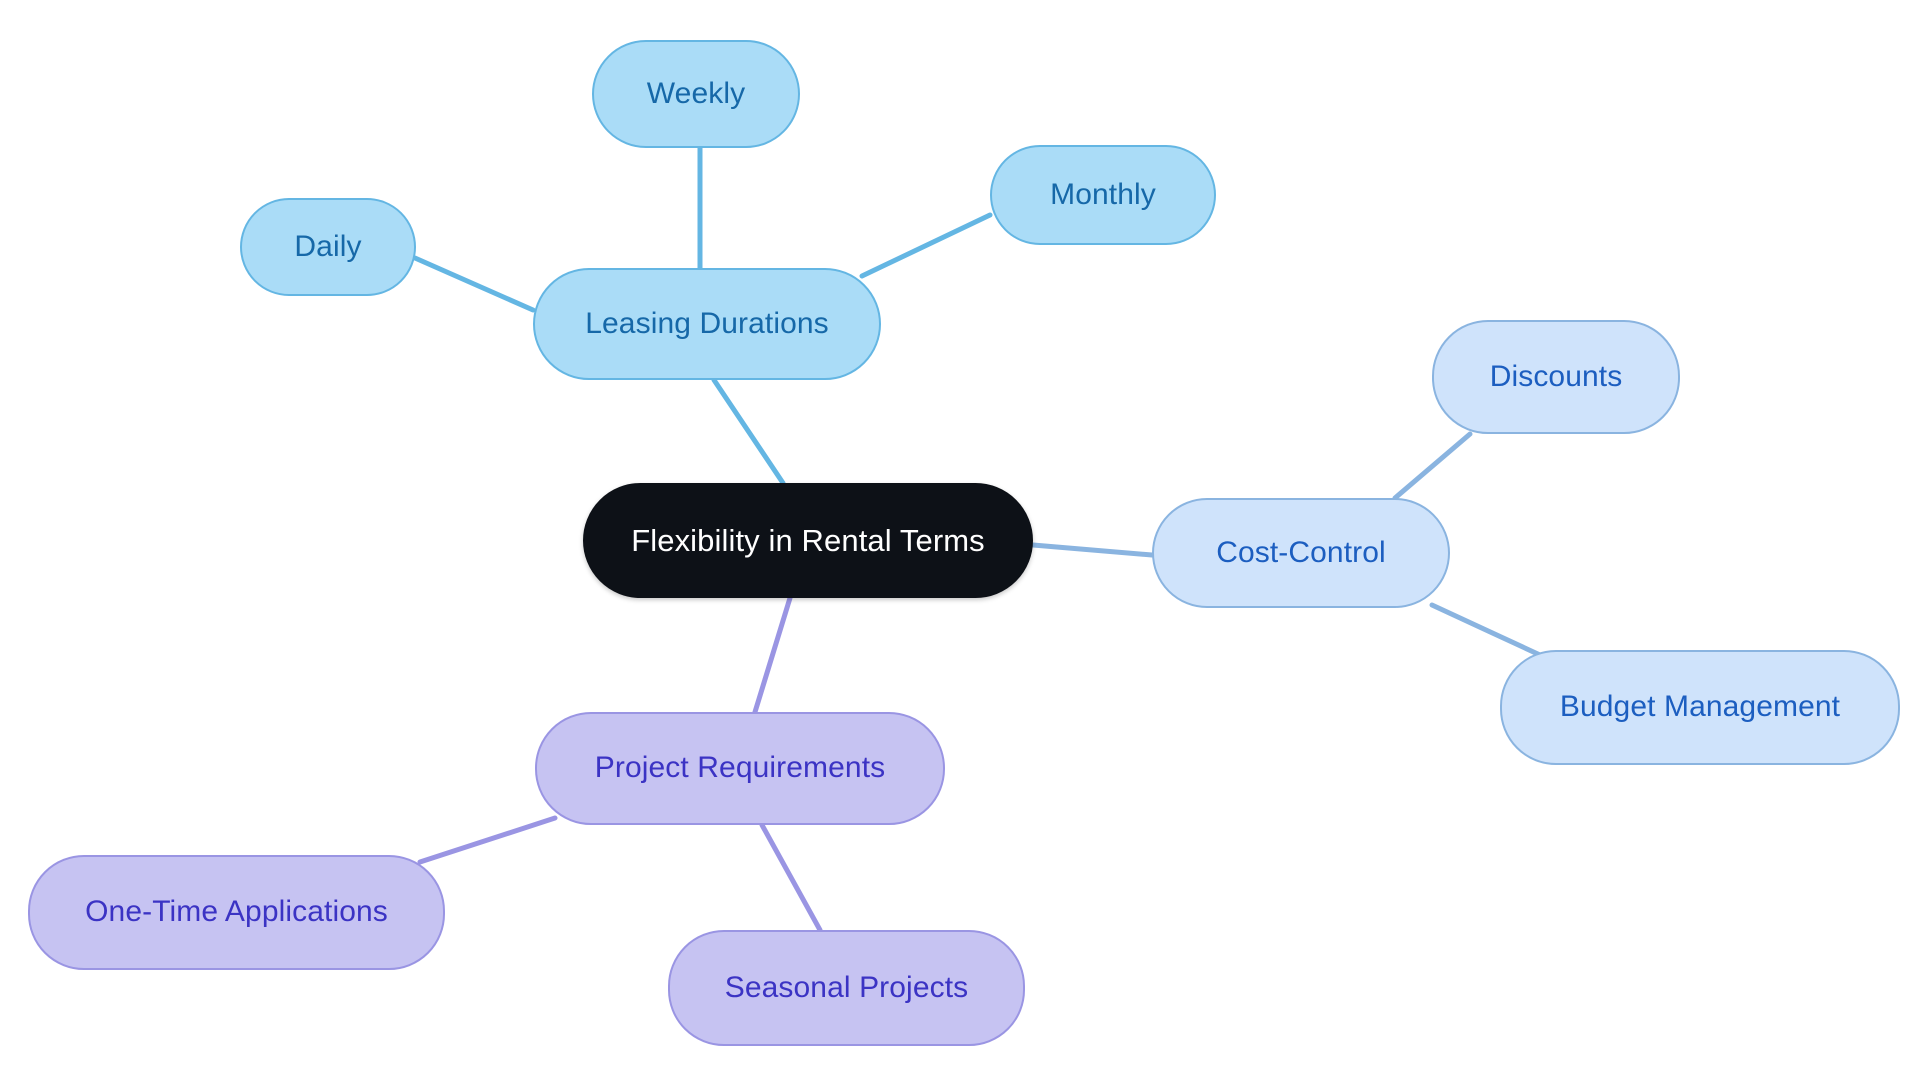  I want to click on node-budget-management-label: Budget Management, so click(1700, 707).